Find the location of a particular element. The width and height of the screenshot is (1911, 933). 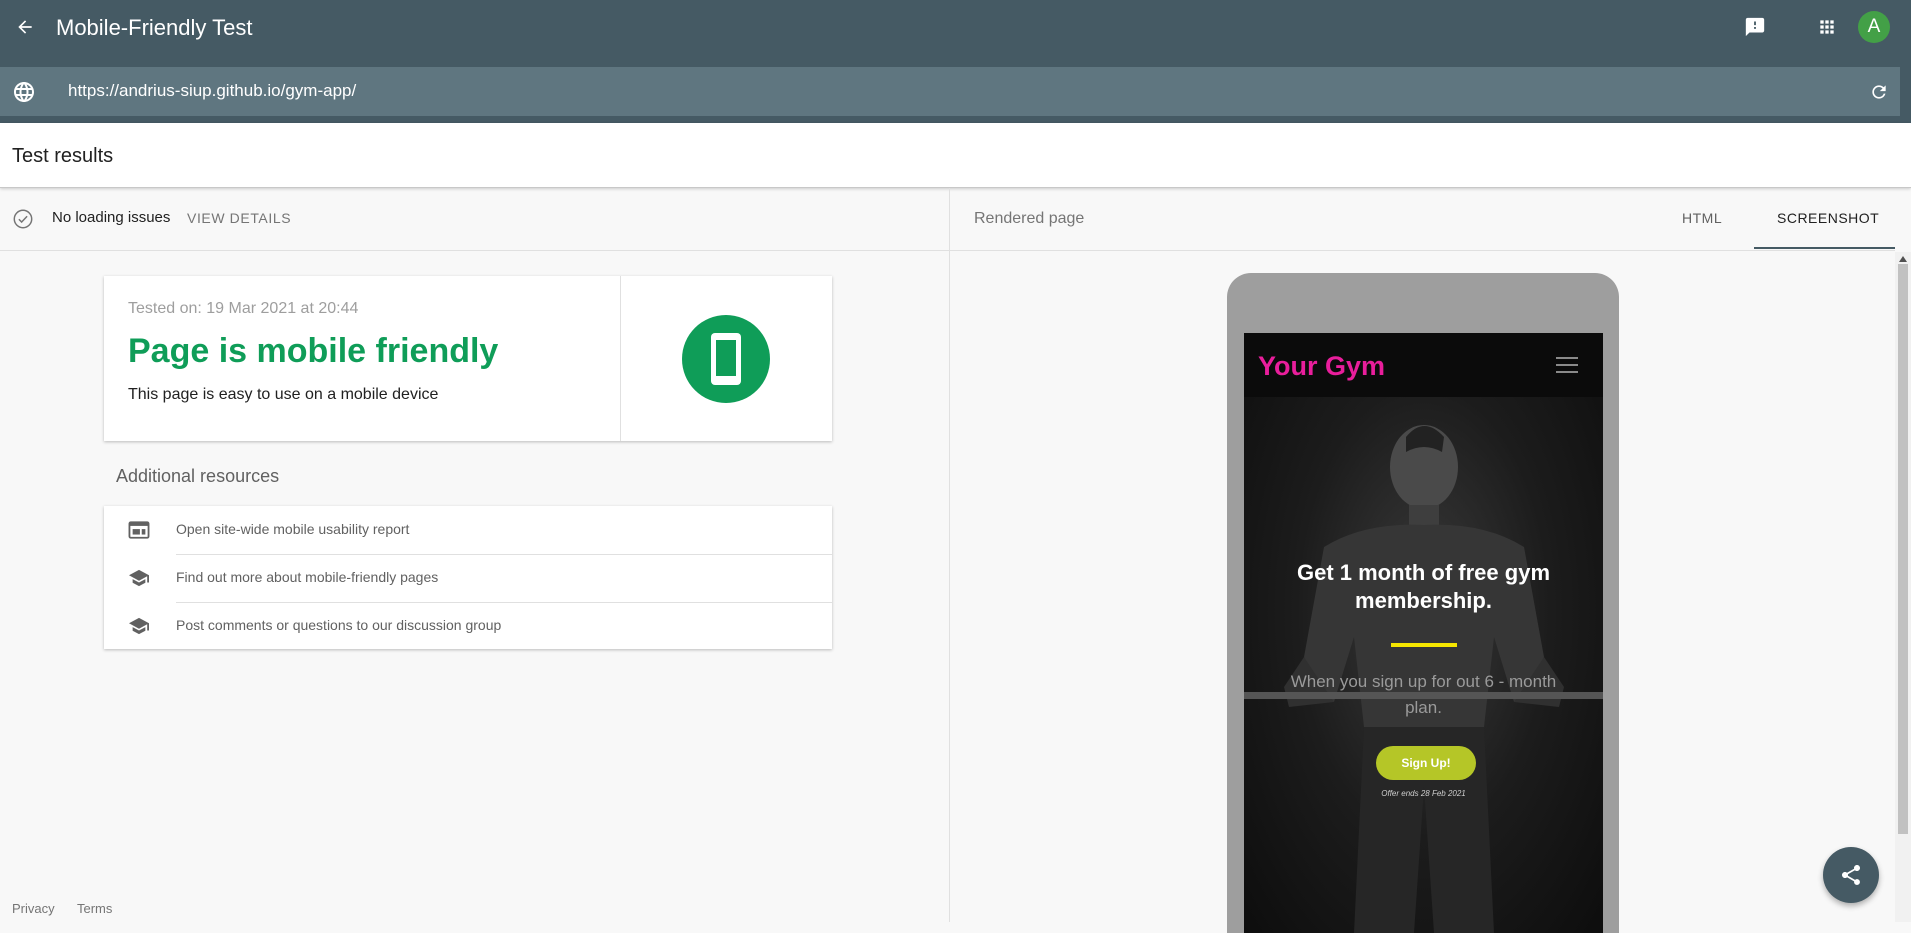

preview-scrollbar is located at coordinates (1903, 587).